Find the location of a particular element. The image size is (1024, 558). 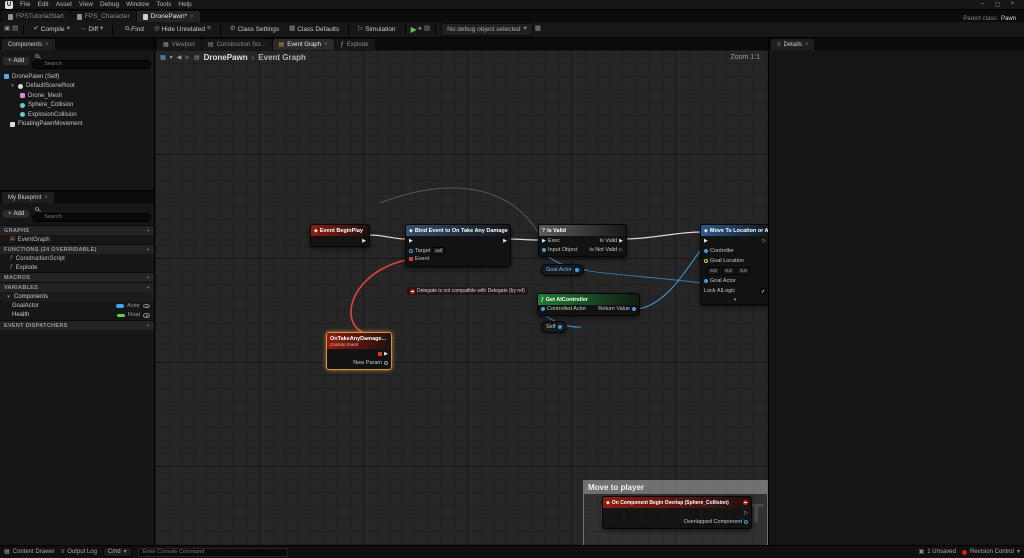

variable-health: Health Float is located at coordinates (77, 316).